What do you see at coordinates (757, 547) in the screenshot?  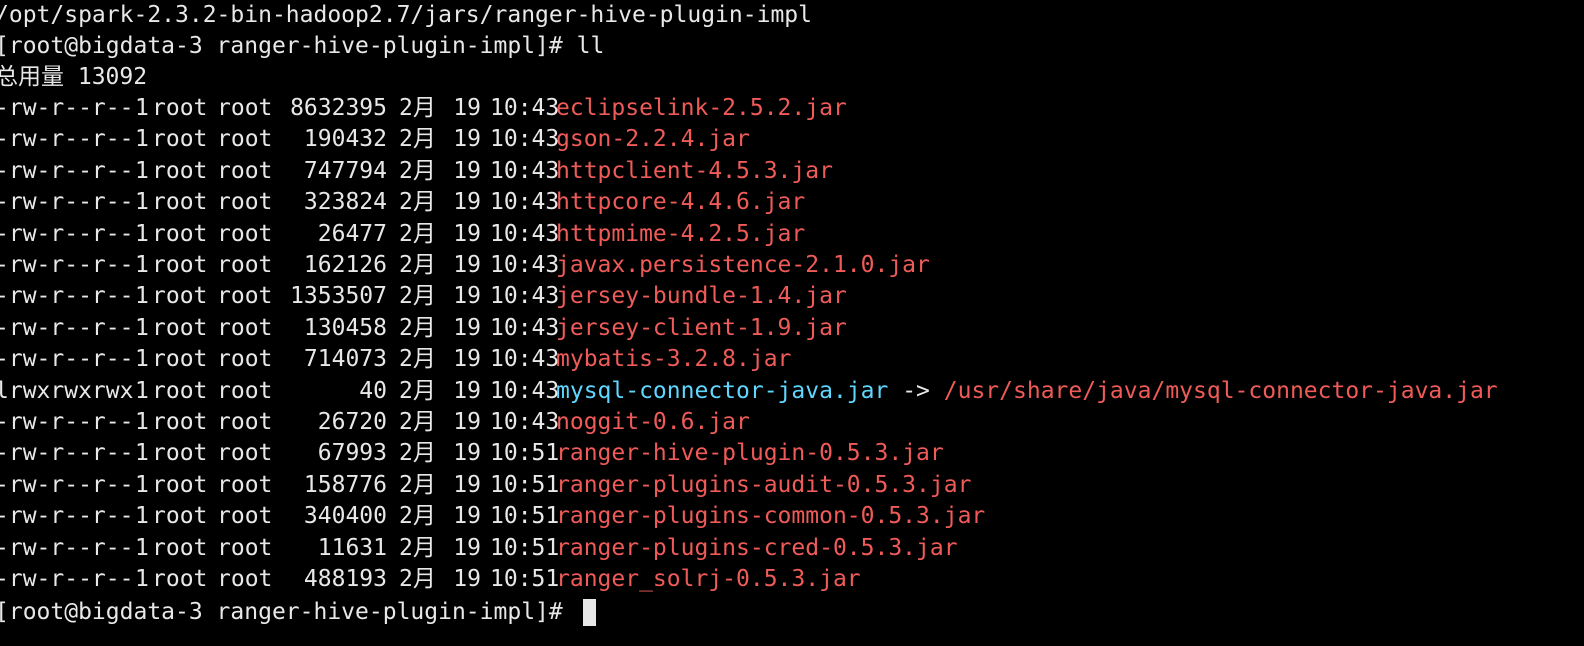 I see `file-name: ranger-plugins-cred-0.5.3.jar` at bounding box center [757, 547].